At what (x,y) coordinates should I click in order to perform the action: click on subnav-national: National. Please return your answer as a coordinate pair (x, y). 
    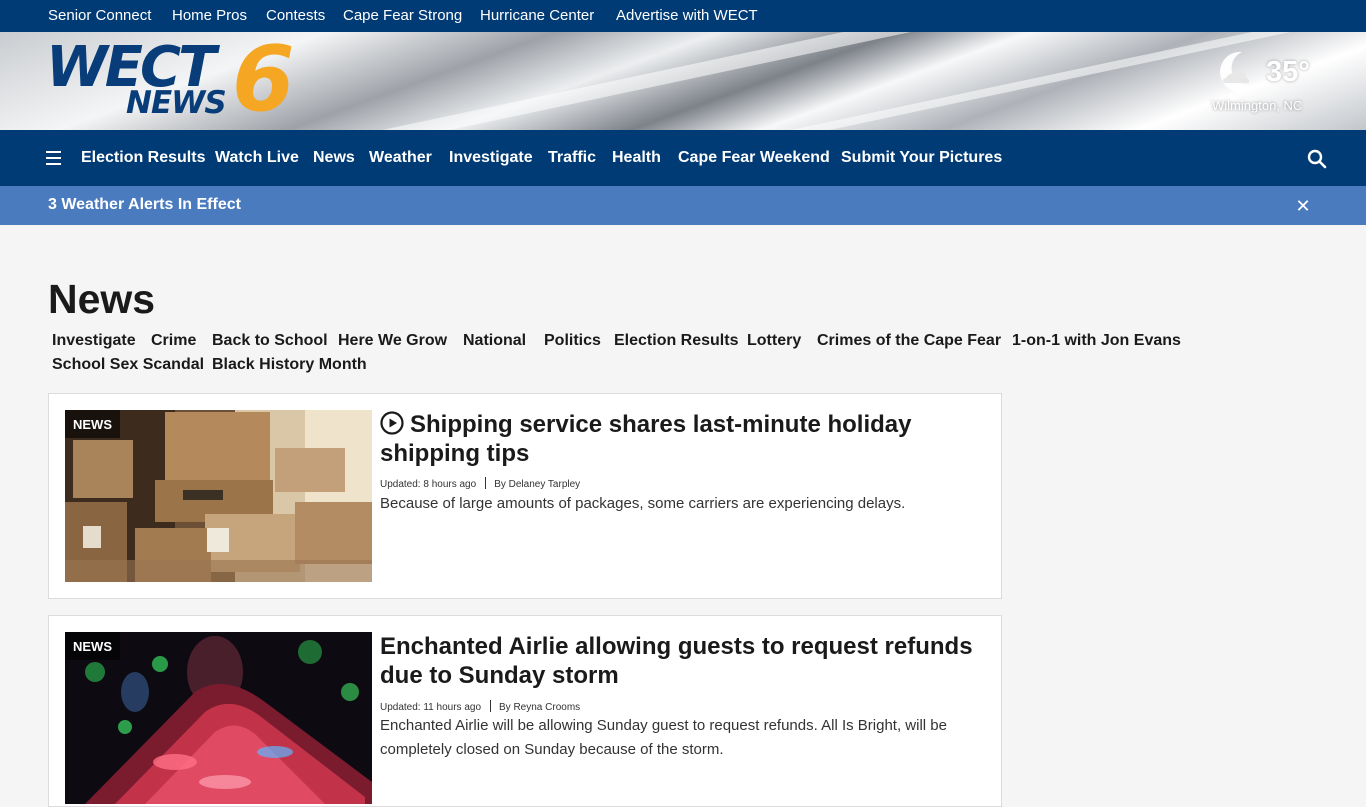
    Looking at the image, I should click on (494, 341).